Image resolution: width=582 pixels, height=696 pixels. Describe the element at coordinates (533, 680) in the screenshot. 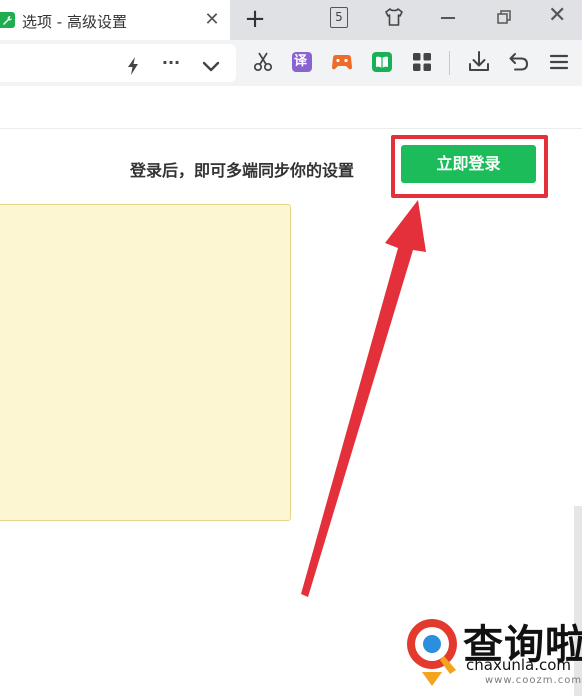

I see `watermark-subdomain: www.coozm.com` at that location.